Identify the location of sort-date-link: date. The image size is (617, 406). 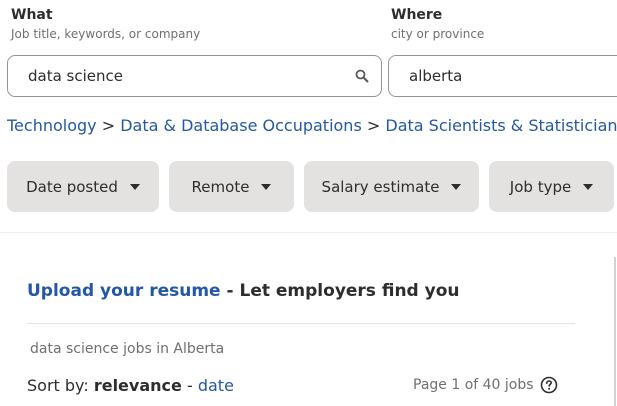
(216, 385).